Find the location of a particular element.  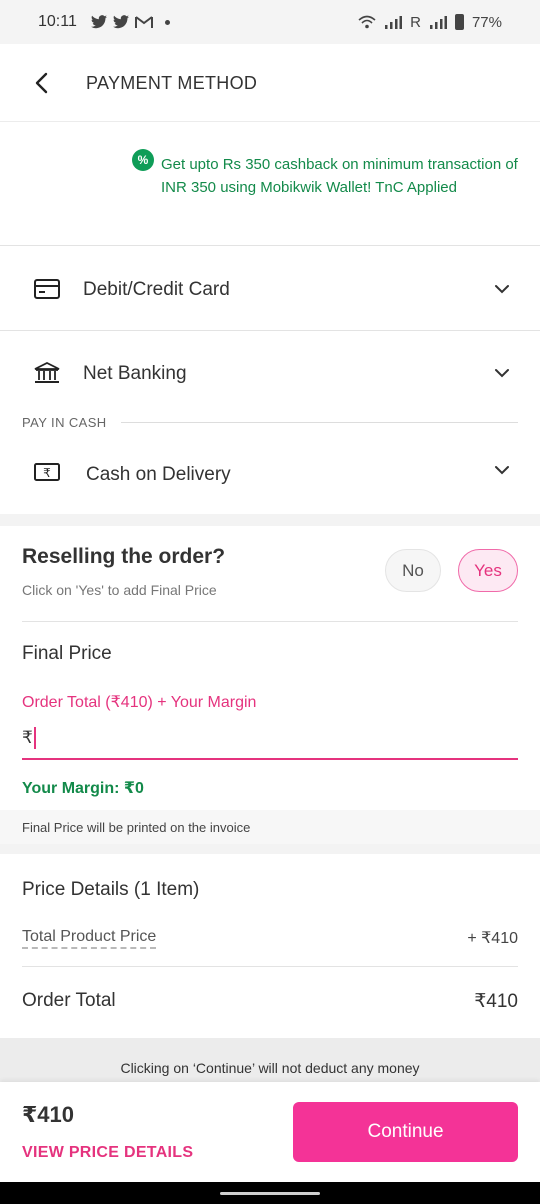

network-roaming: R is located at coordinates (415, 22).